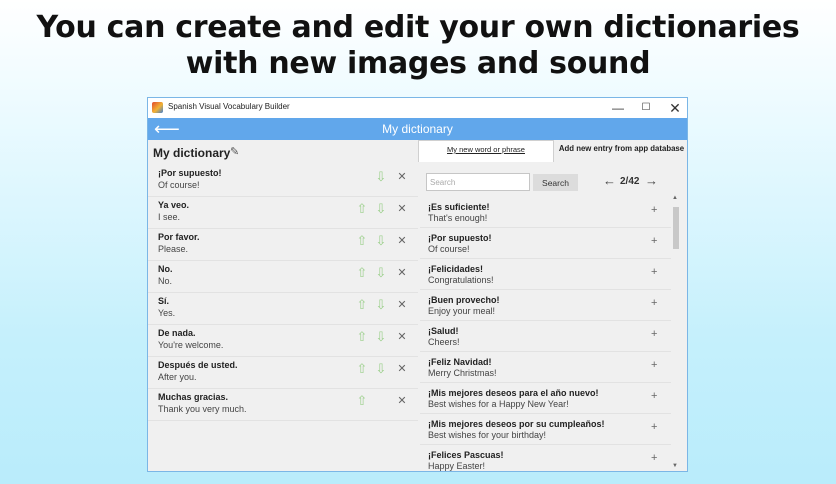 The width and height of the screenshot is (836, 484). Describe the element at coordinates (545, 305) in the screenshot. I see `database-entry-row: ¡Buen provecho! Enjoy your meal! +` at that location.